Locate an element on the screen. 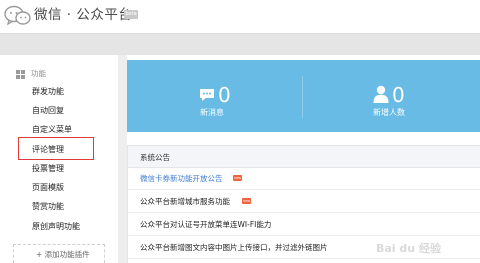 The width and height of the screenshot is (480, 263). function-grid-icon is located at coordinates (20, 74).